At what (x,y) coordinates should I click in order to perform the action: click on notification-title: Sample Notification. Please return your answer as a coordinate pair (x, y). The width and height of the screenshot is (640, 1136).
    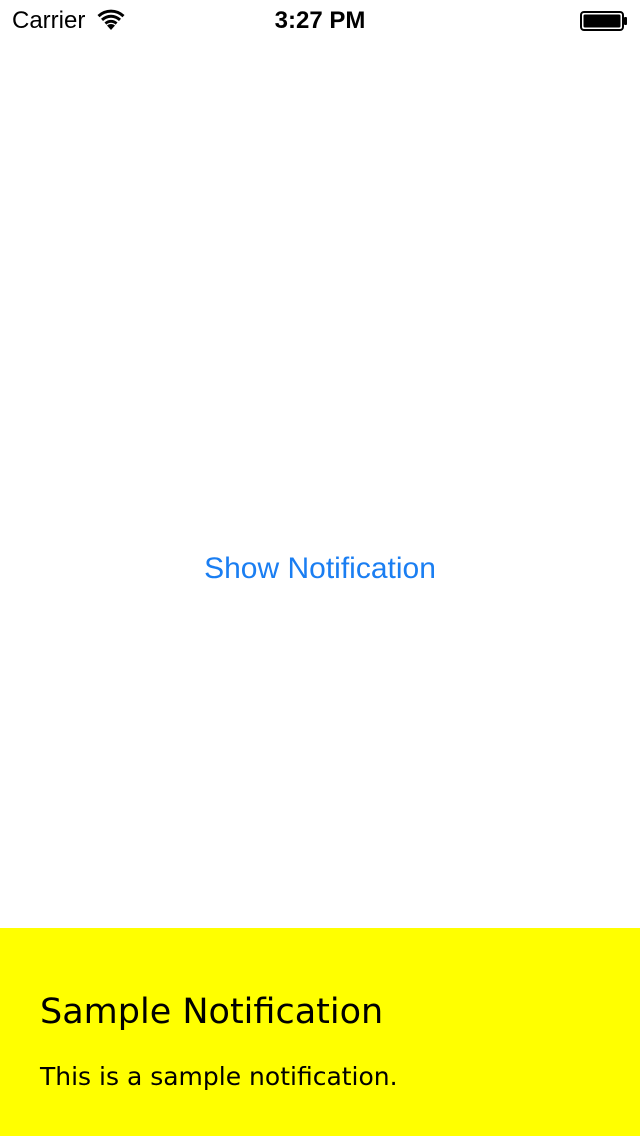
    Looking at the image, I should click on (212, 1012).